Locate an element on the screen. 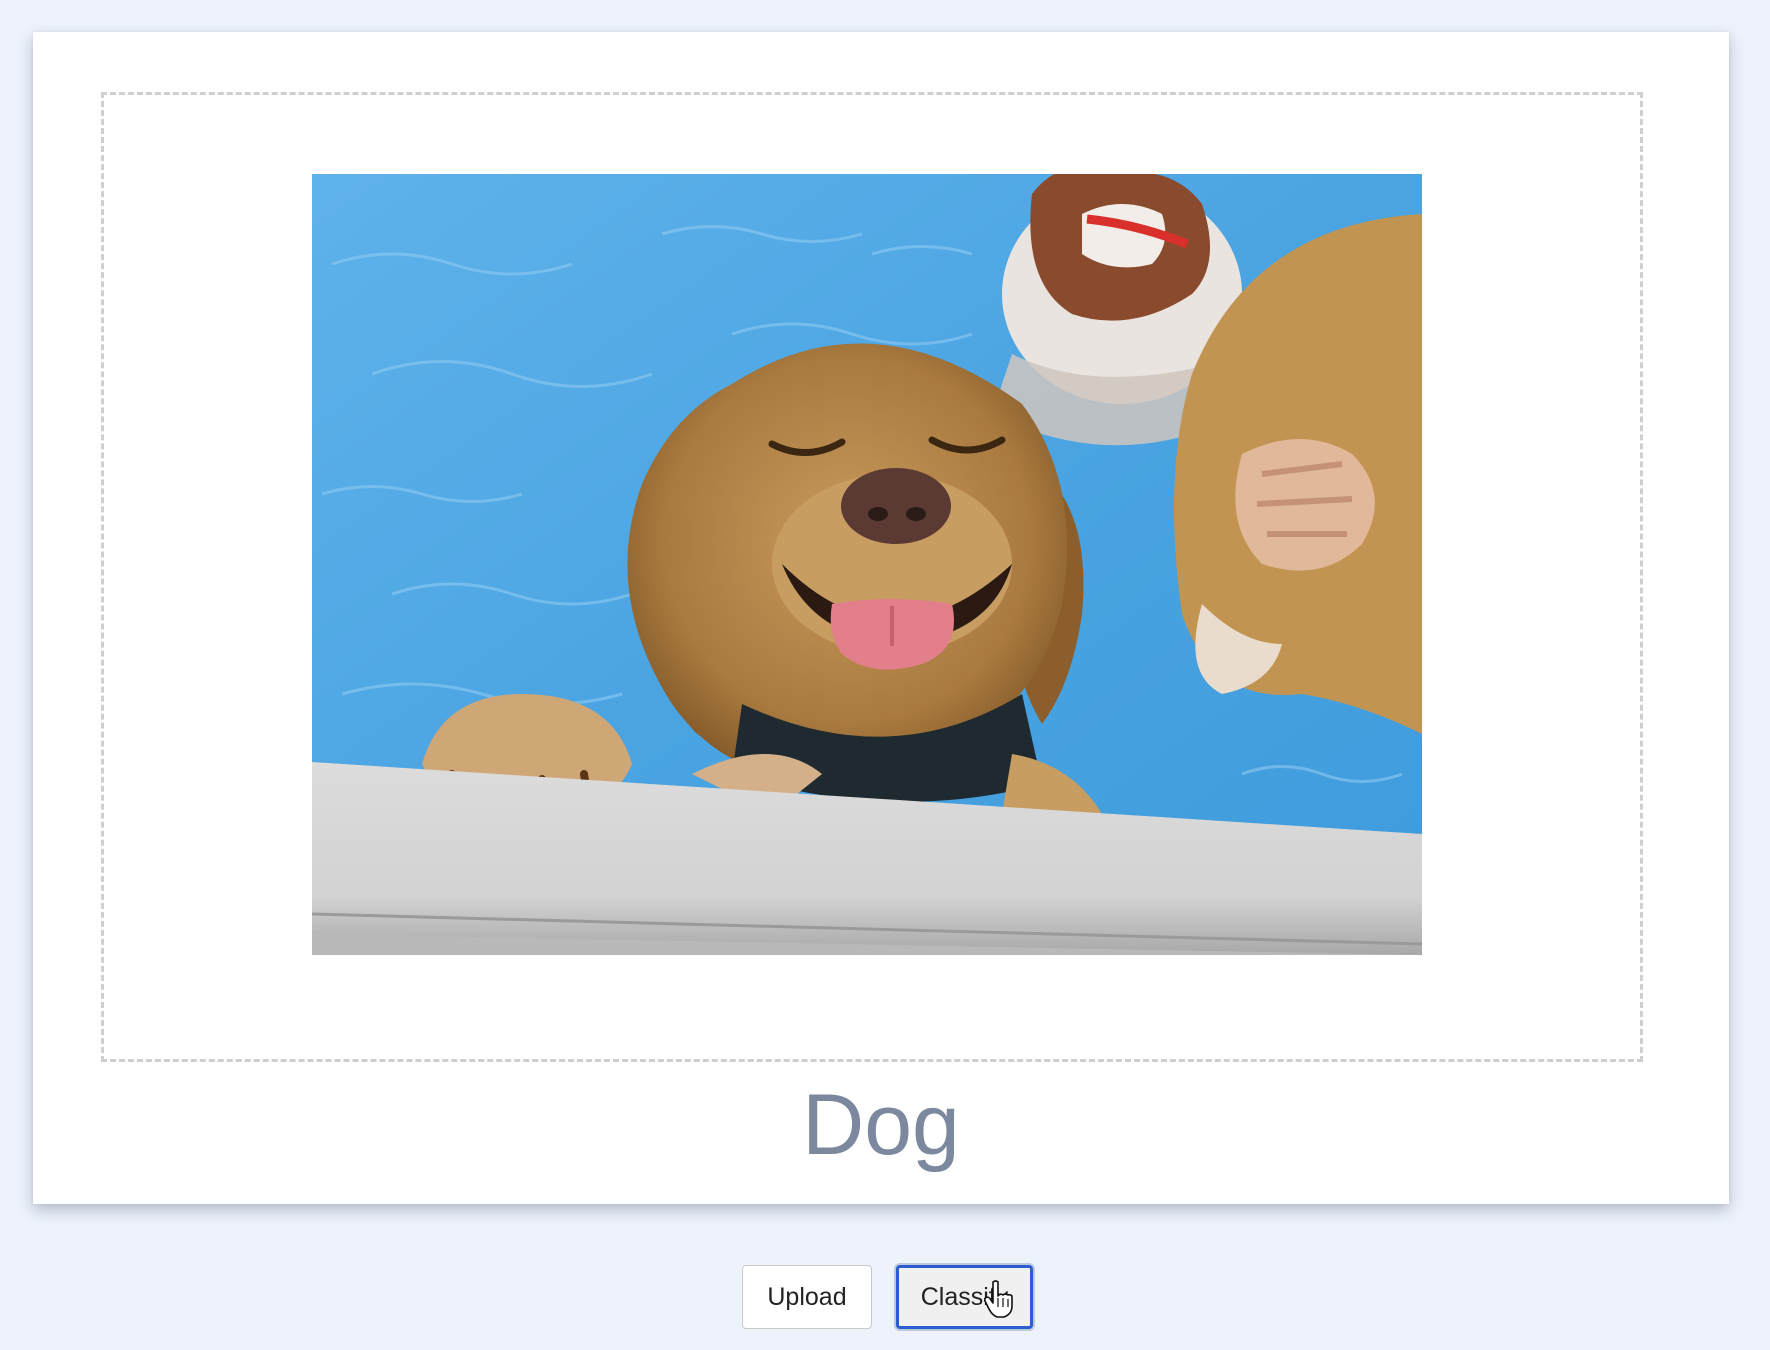 The image size is (1770, 1350). upload-button: Upload is located at coordinates (807, 1297).